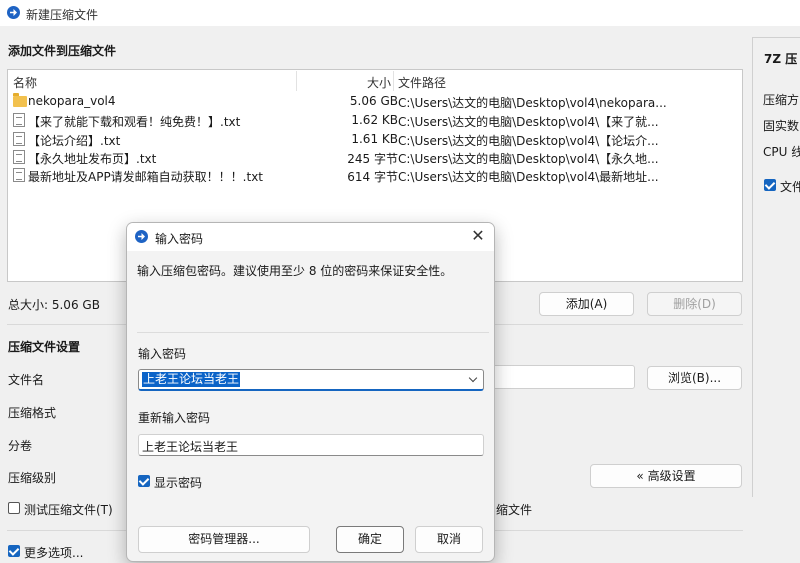 The width and height of the screenshot is (800, 563). Describe the element at coordinates (557, 377) in the screenshot. I see `filename-field` at that location.